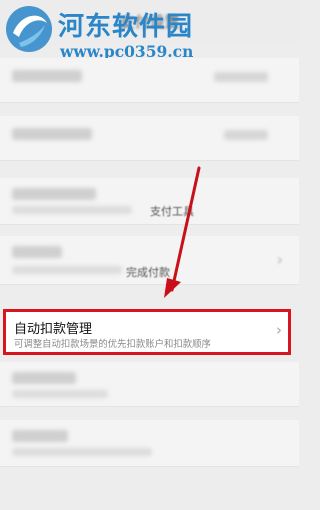 The height and width of the screenshot is (510, 320). I want to click on auto-debit-management-row: 自动扣款管理 可调整自动扣款场景的优先扣款账户和扣款顺序 ›, so click(147, 332).